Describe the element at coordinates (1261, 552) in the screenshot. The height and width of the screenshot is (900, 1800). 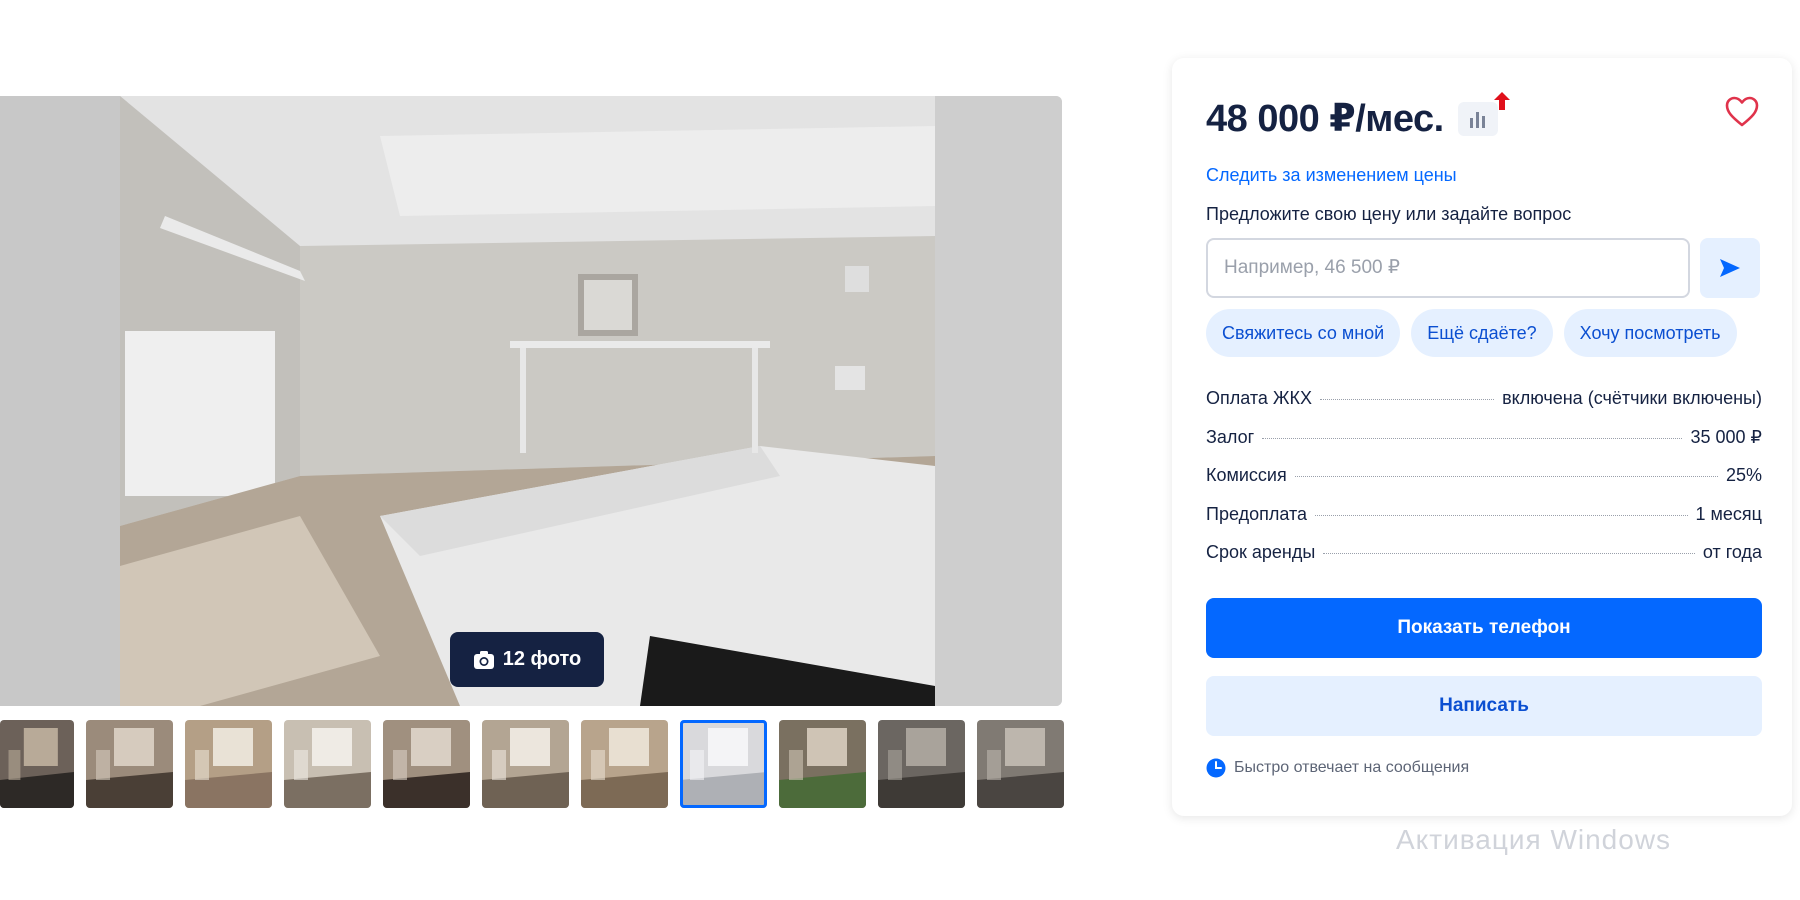
I see `fact-label: Срок аренды` at that location.